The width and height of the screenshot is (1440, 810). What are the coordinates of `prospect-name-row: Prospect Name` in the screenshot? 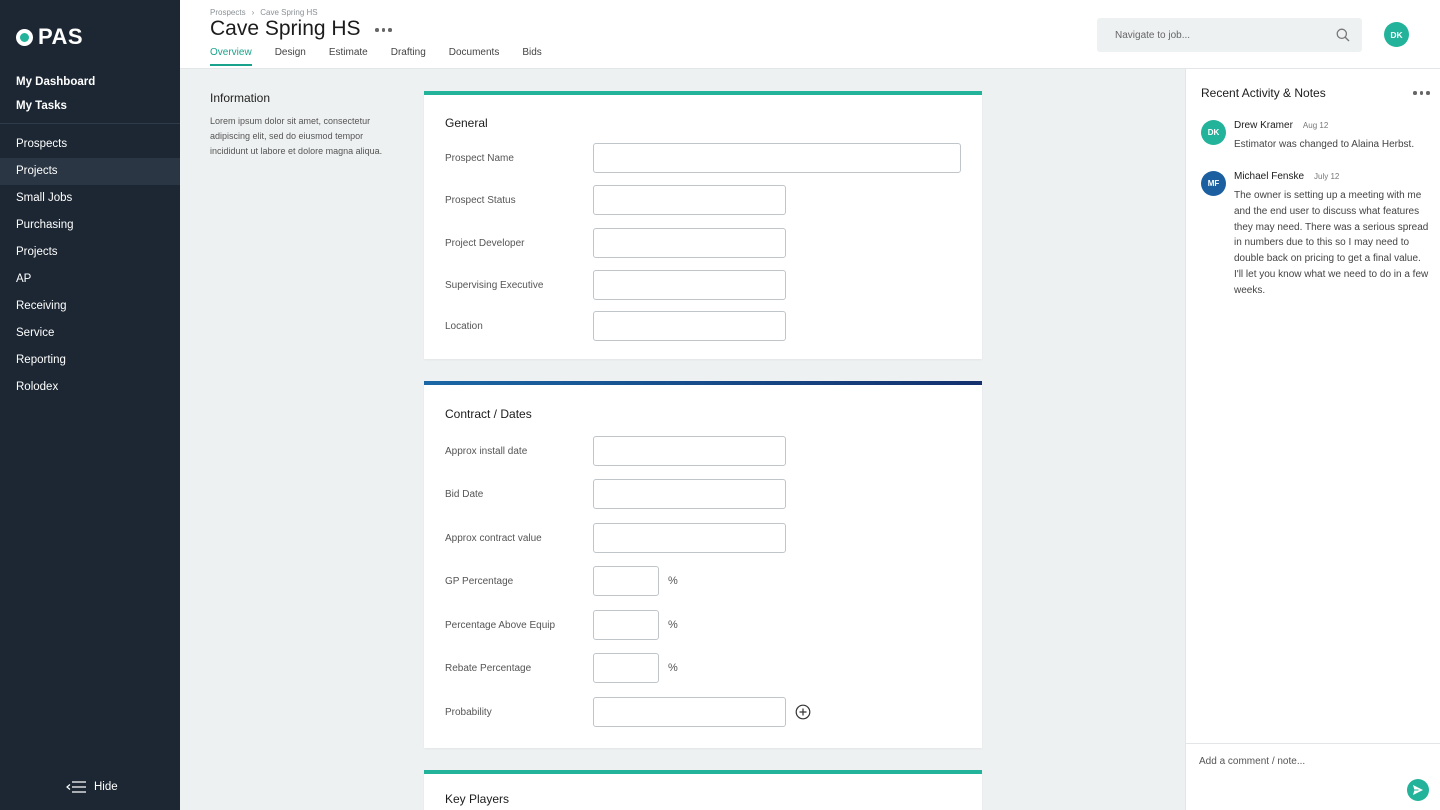 It's located at (703, 158).